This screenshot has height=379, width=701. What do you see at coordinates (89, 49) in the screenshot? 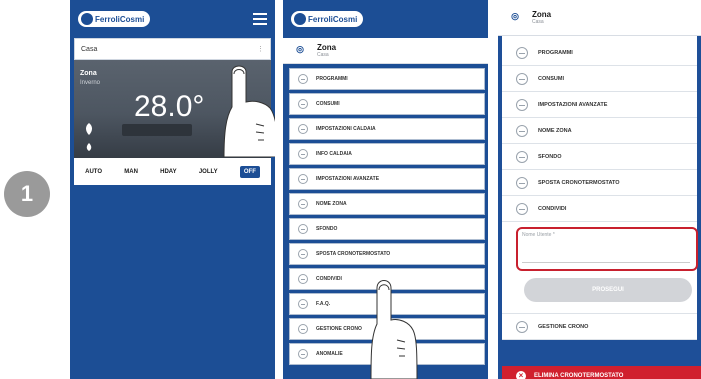
I see `home-name: Casa` at bounding box center [89, 49].